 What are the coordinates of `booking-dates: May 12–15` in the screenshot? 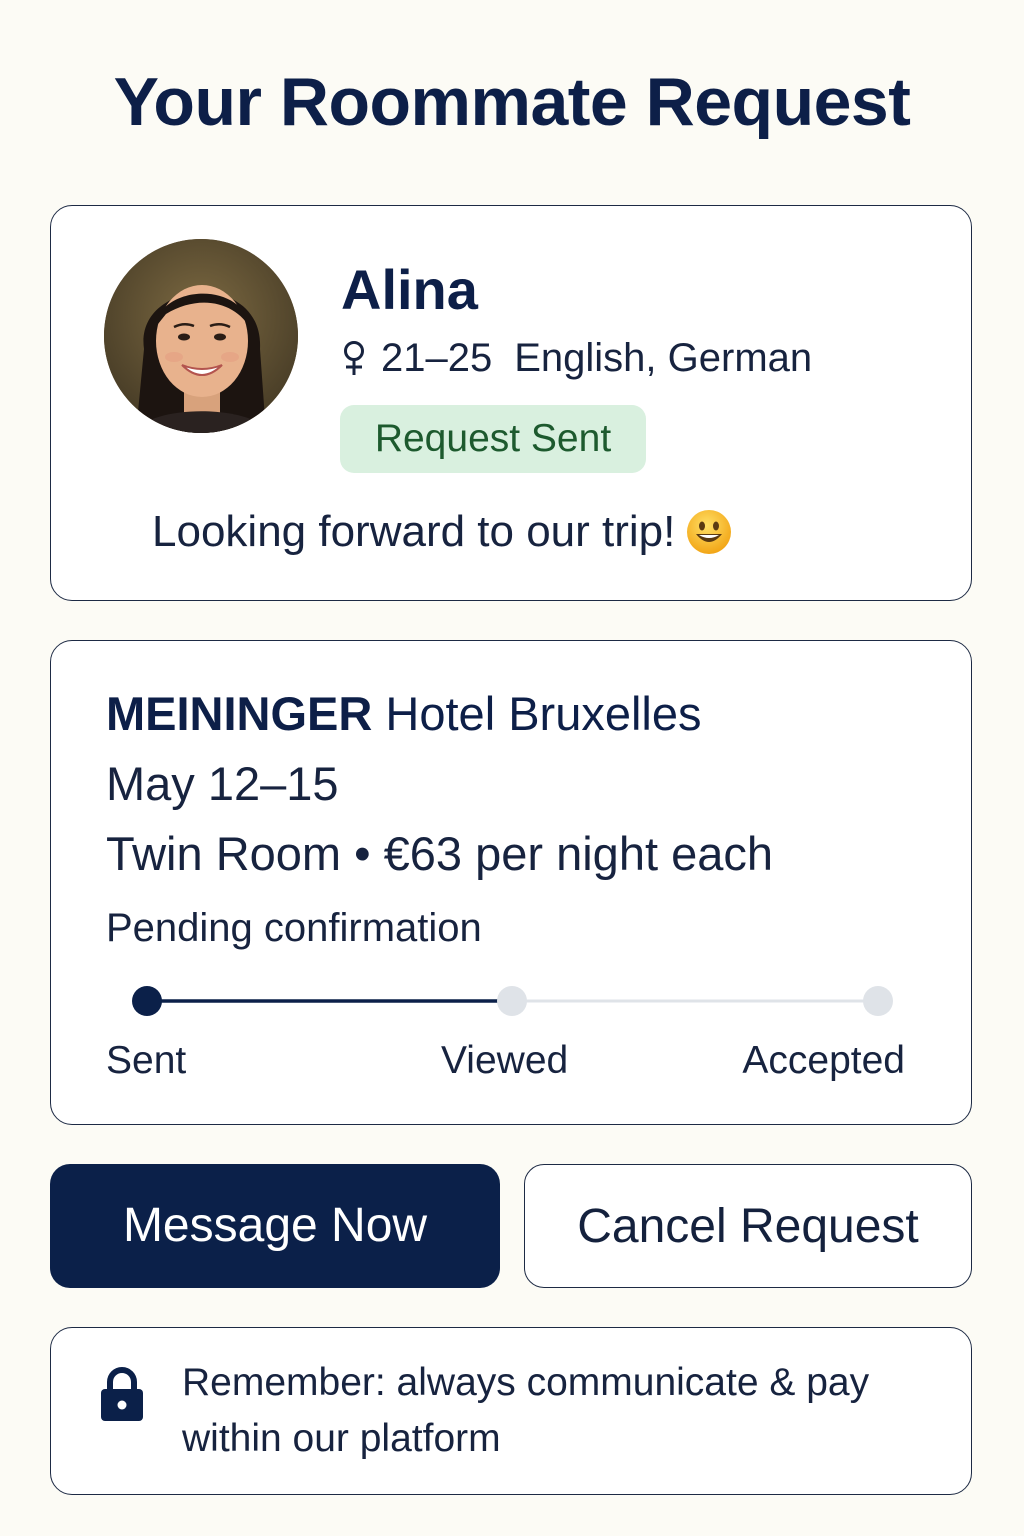 It's located at (222, 783).